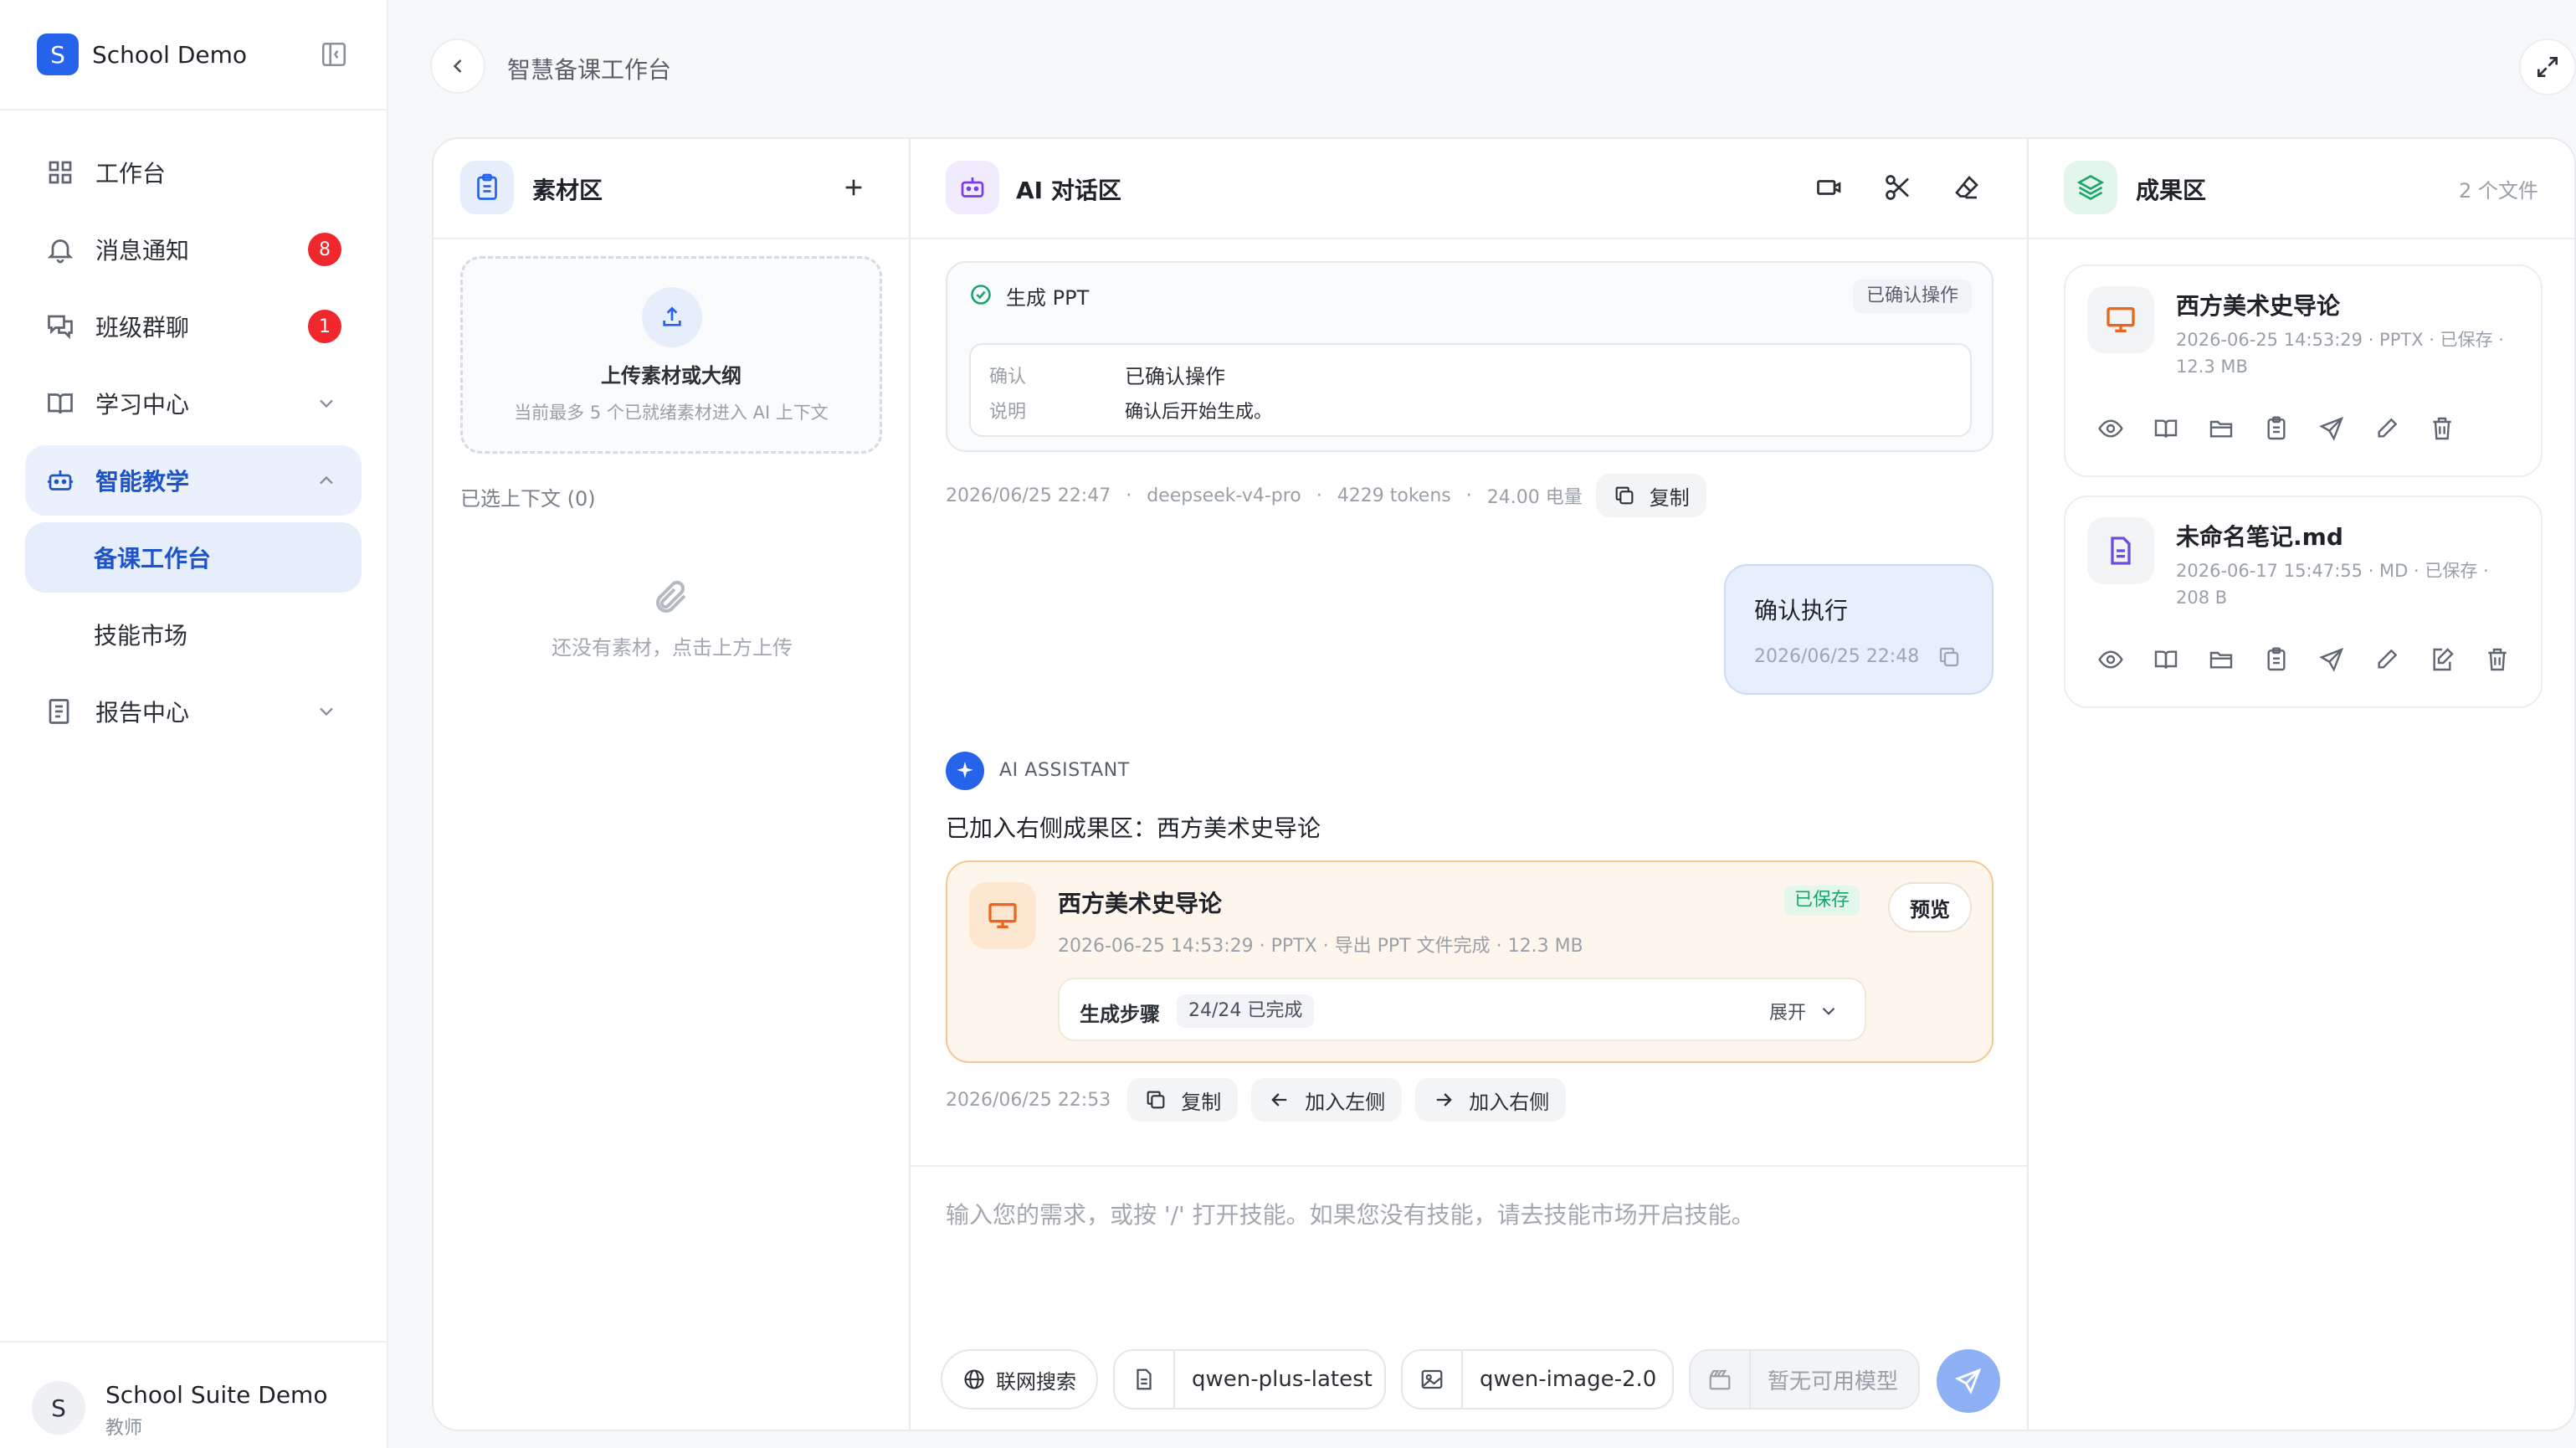  Describe the element at coordinates (1249, 1379) in the screenshot. I see `text-model-select: qwen-plus-latest` at that location.